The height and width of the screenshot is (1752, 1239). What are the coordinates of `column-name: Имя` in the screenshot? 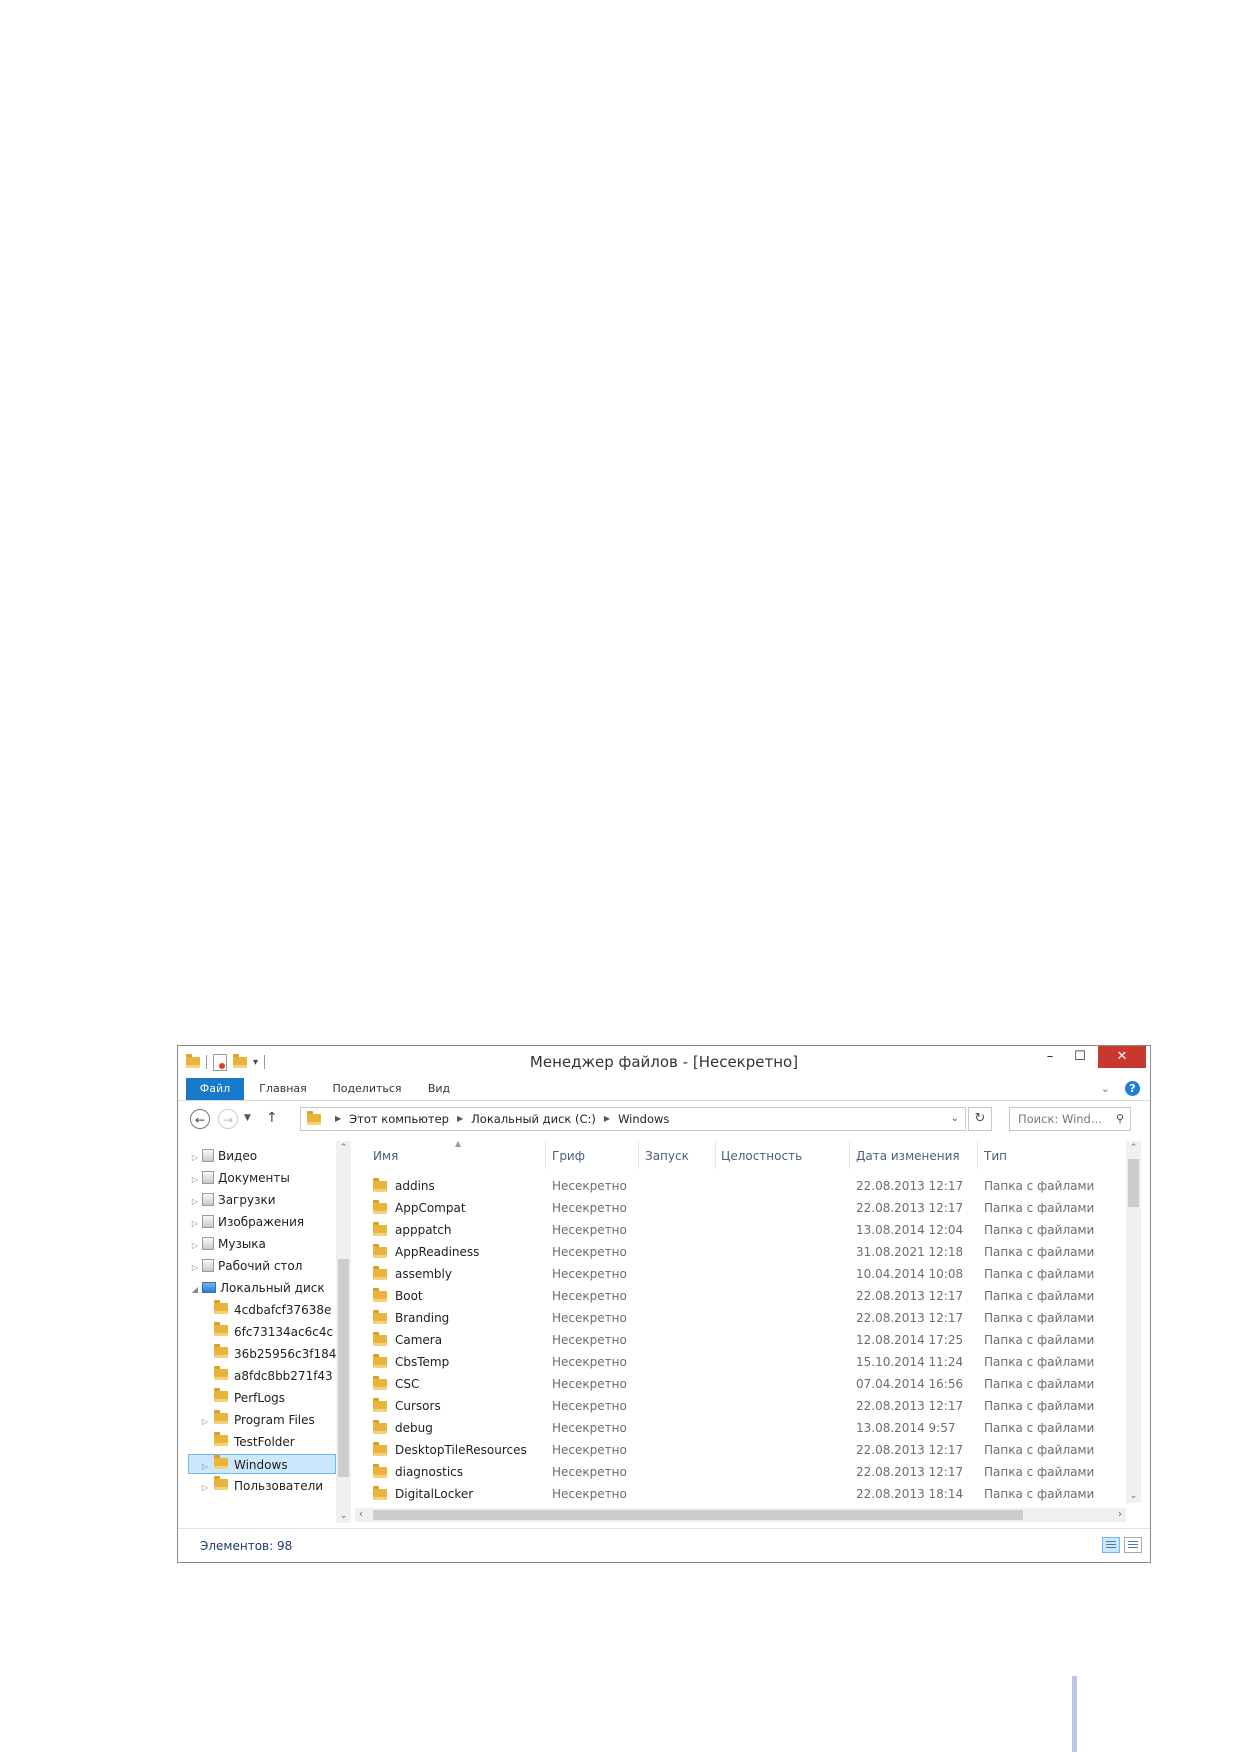 It's located at (385, 1159).